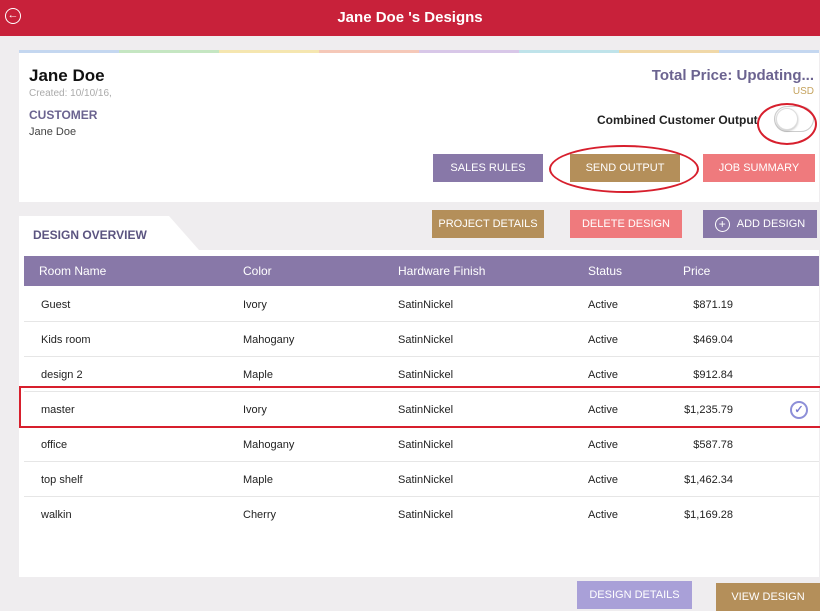  Describe the element at coordinates (488, 224) in the screenshot. I see `project-details-button: PROJECT DETAILS` at that location.